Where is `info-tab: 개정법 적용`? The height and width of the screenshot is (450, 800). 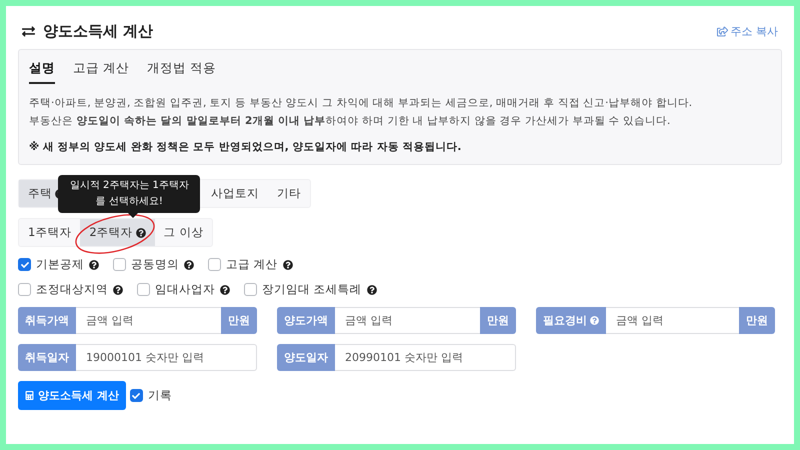 info-tab: 개정법 적용 is located at coordinates (181, 71).